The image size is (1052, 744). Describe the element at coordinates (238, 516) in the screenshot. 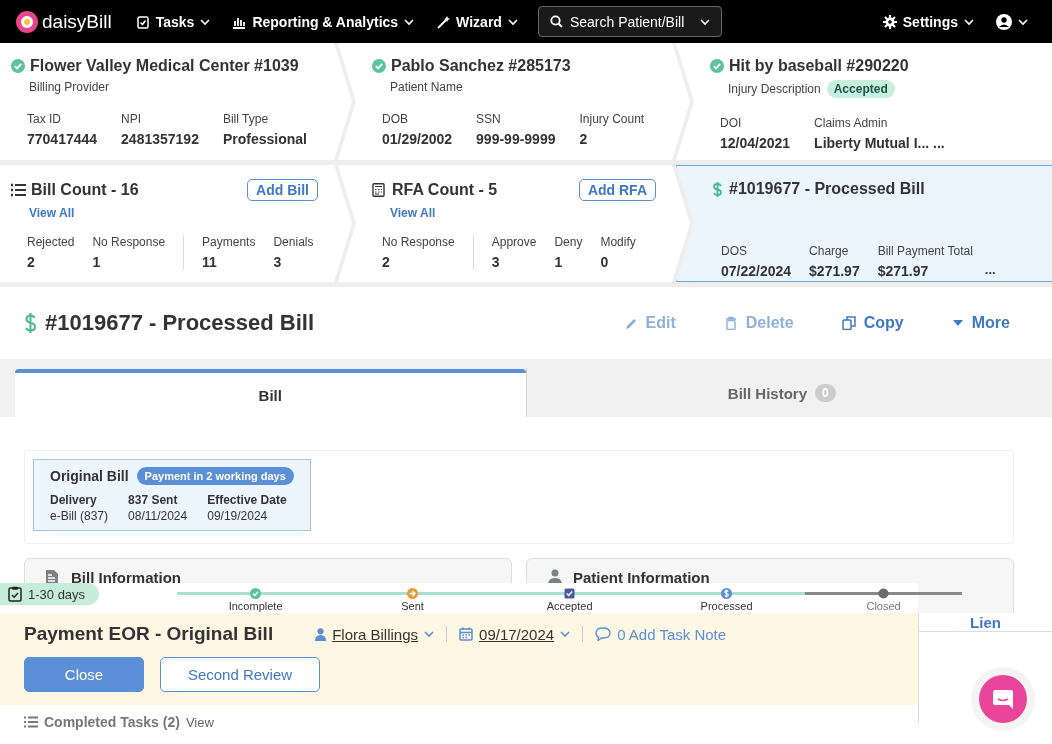

I see `field-value: 09/19/2024` at that location.